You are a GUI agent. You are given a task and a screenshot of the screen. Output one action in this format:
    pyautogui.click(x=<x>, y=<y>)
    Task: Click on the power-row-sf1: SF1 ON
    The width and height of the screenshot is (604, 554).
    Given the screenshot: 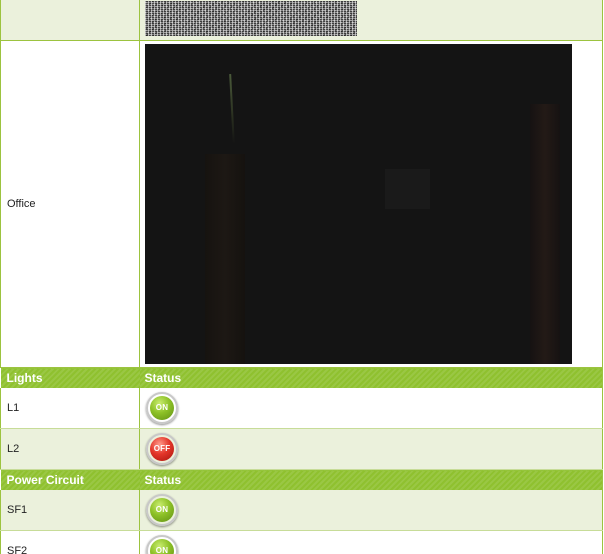 What is the action you would take?
    pyautogui.click(x=301, y=510)
    